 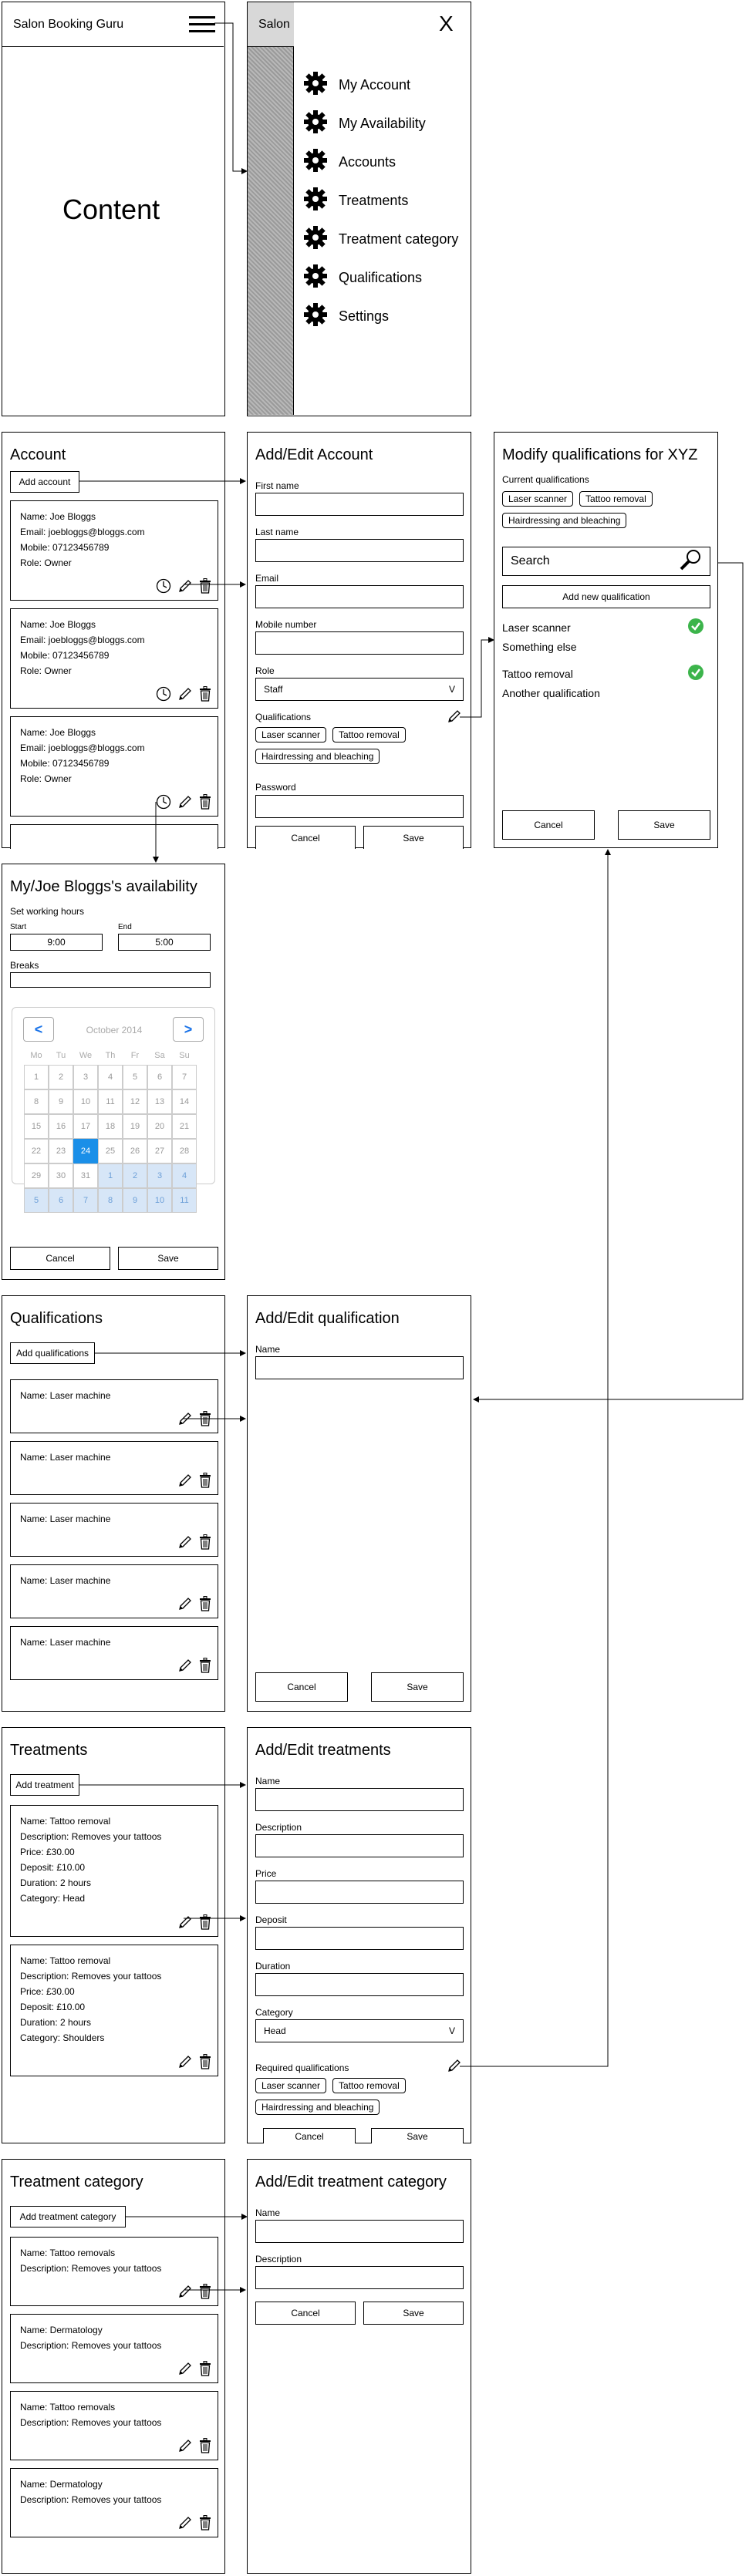 I want to click on menu-item: Treatments, so click(x=355, y=201).